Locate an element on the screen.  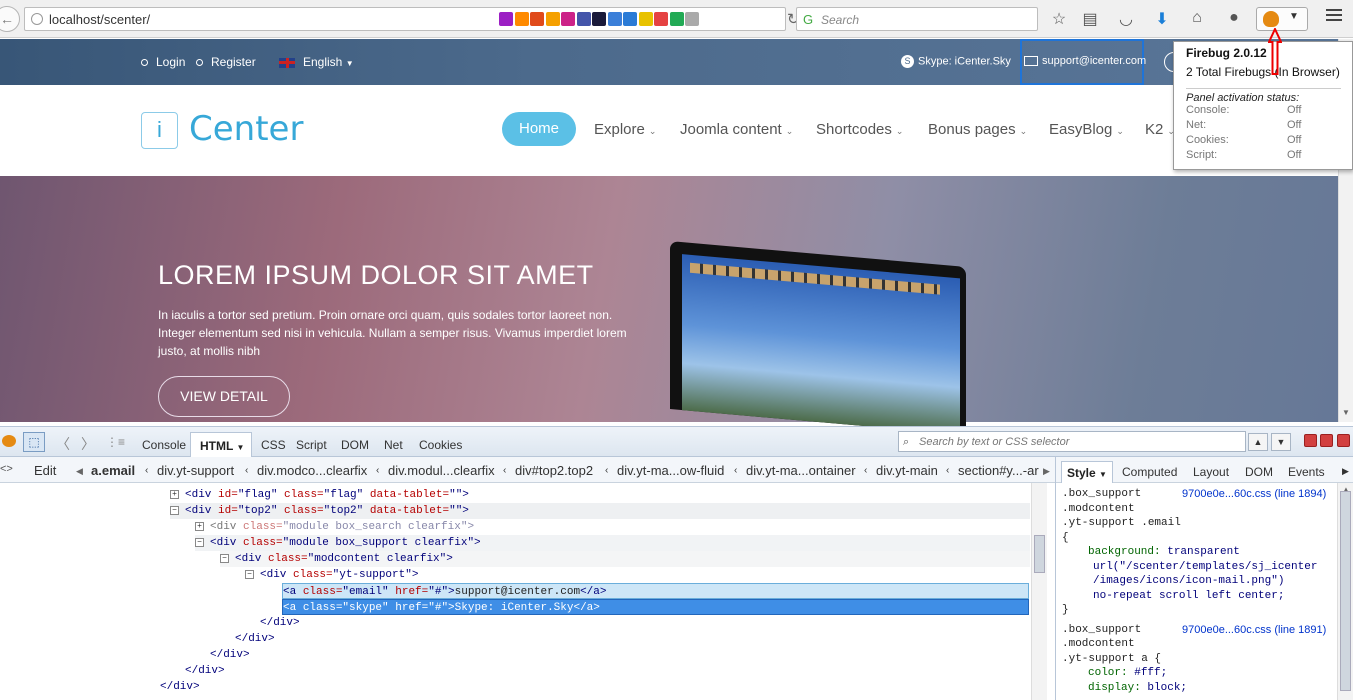
tab-dom: DOM is located at coordinates (355, 445).